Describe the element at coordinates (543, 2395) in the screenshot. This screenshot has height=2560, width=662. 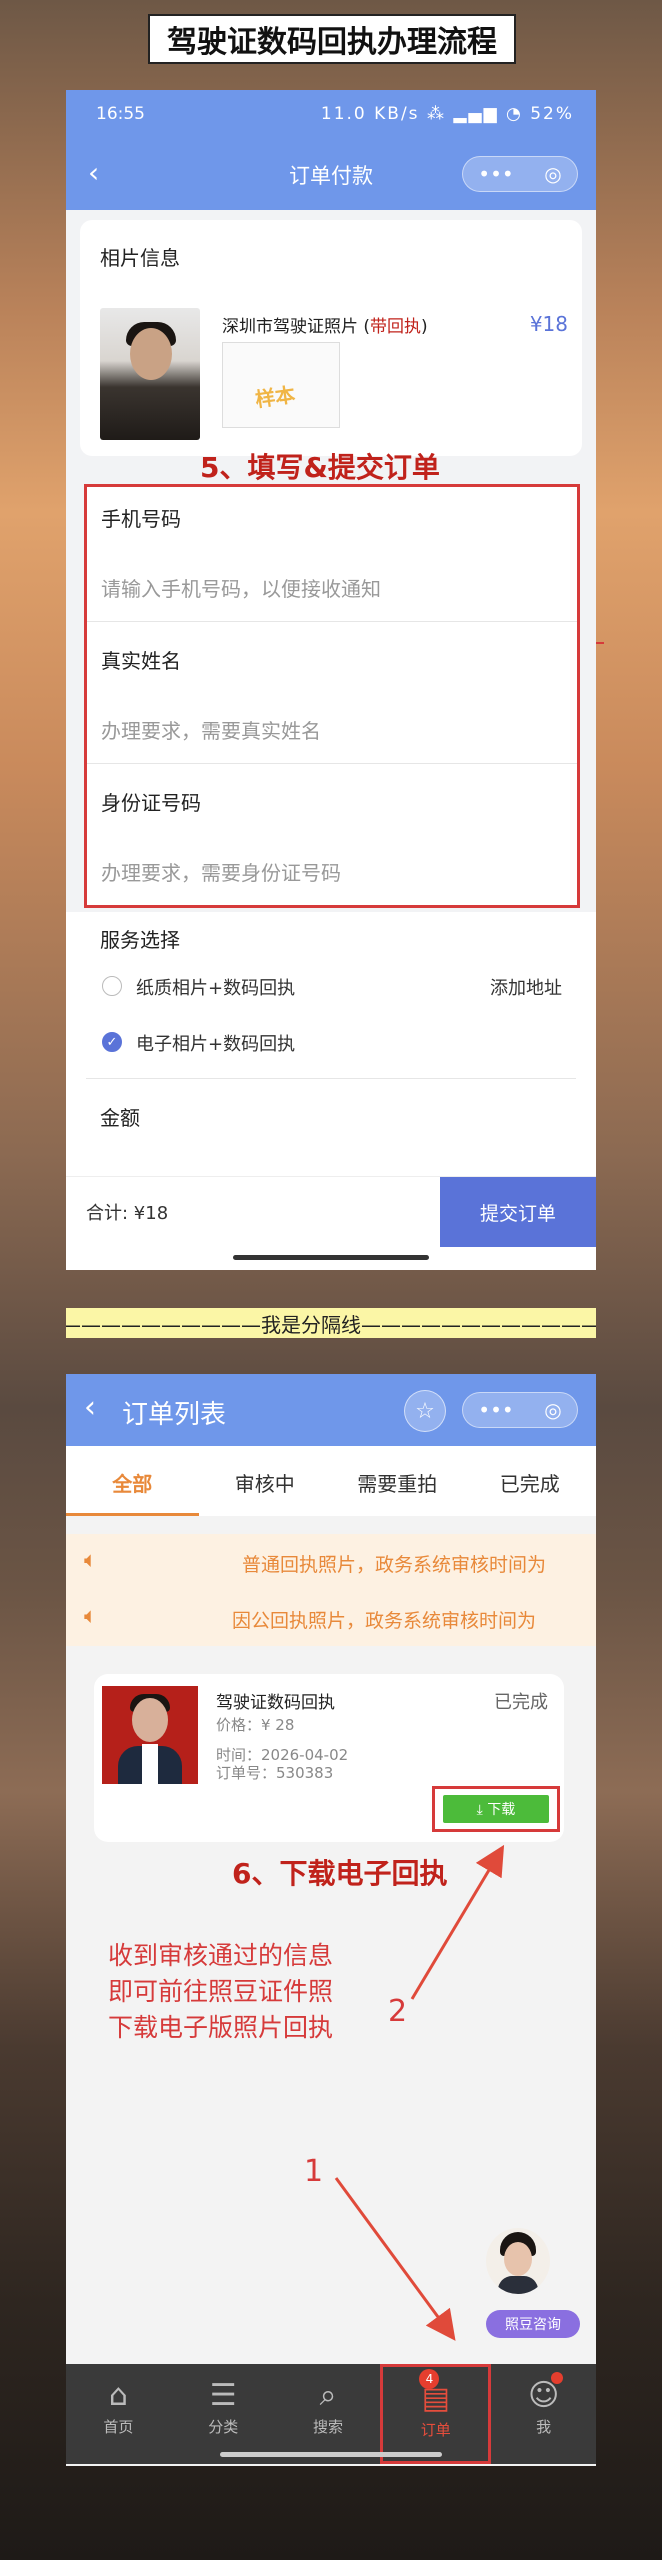
I see `user-icon: ☺` at that location.